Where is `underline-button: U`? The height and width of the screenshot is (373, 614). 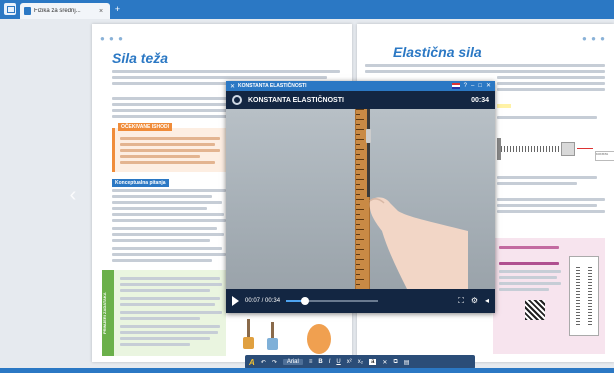 underline-button: U is located at coordinates (338, 362).